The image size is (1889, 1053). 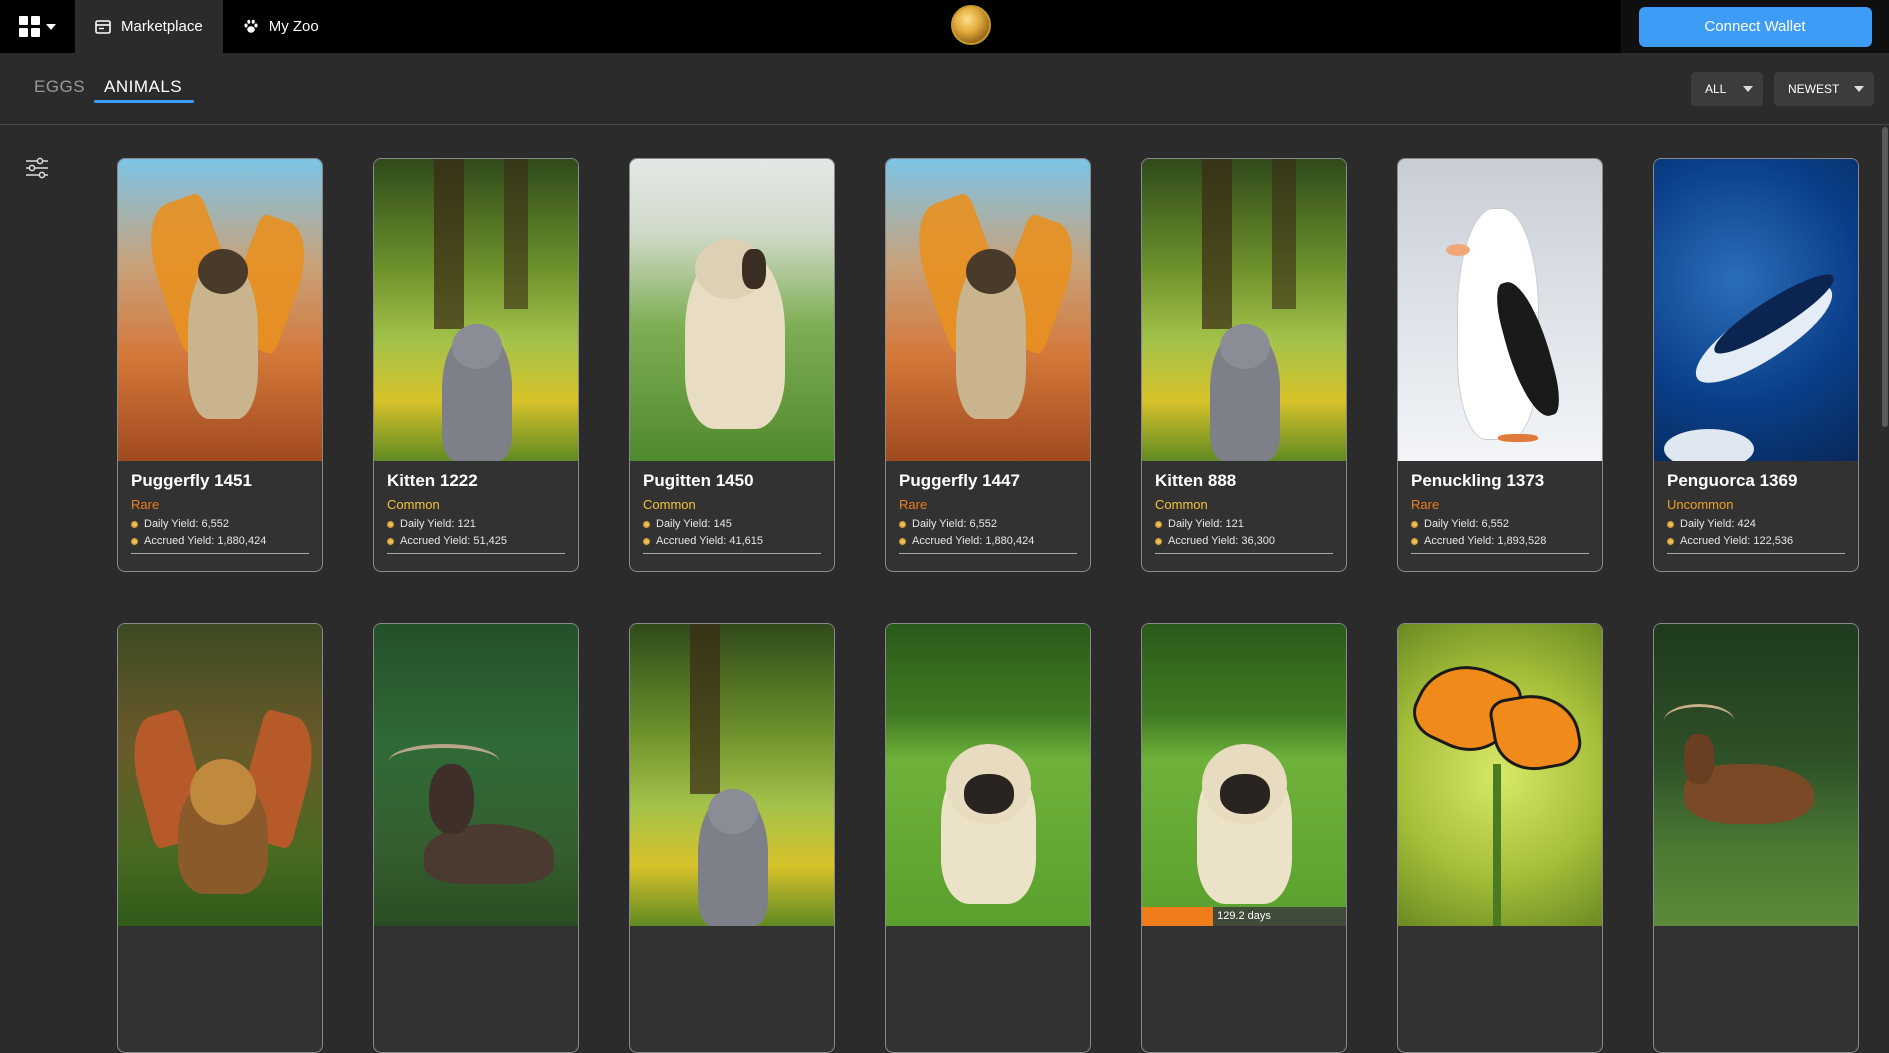 I want to click on paw-icon, so click(x=251, y=26).